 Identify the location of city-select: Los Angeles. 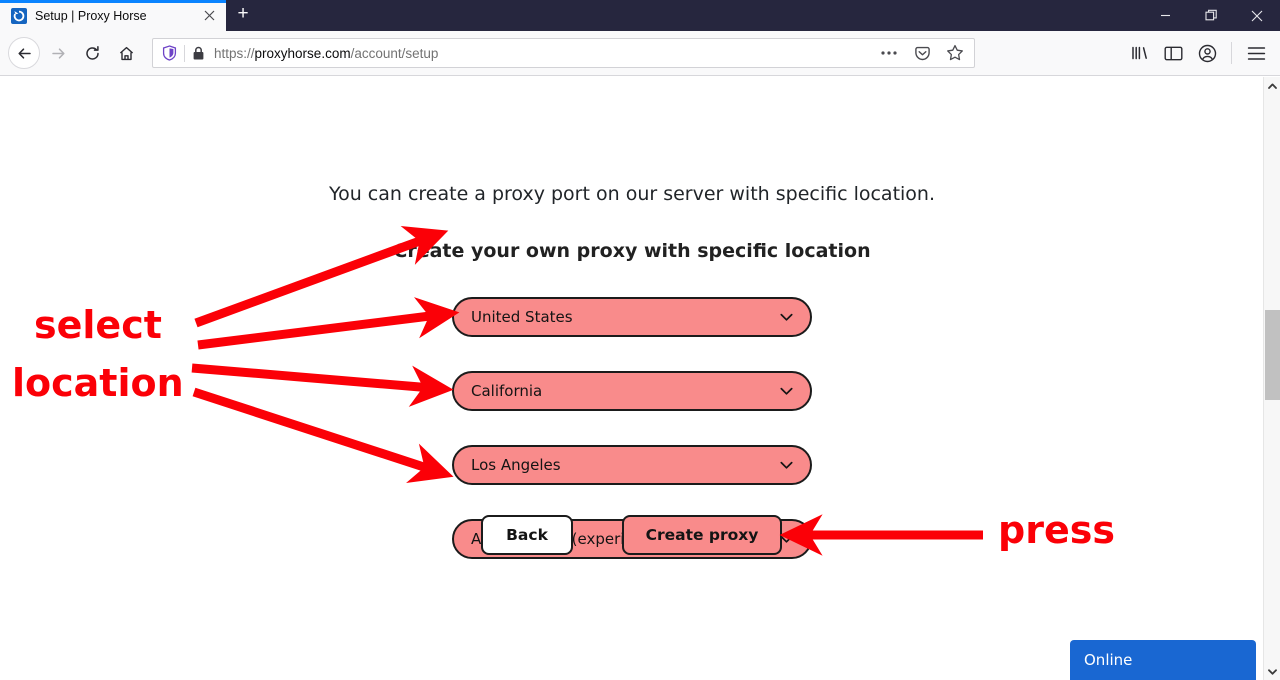
(632, 465).